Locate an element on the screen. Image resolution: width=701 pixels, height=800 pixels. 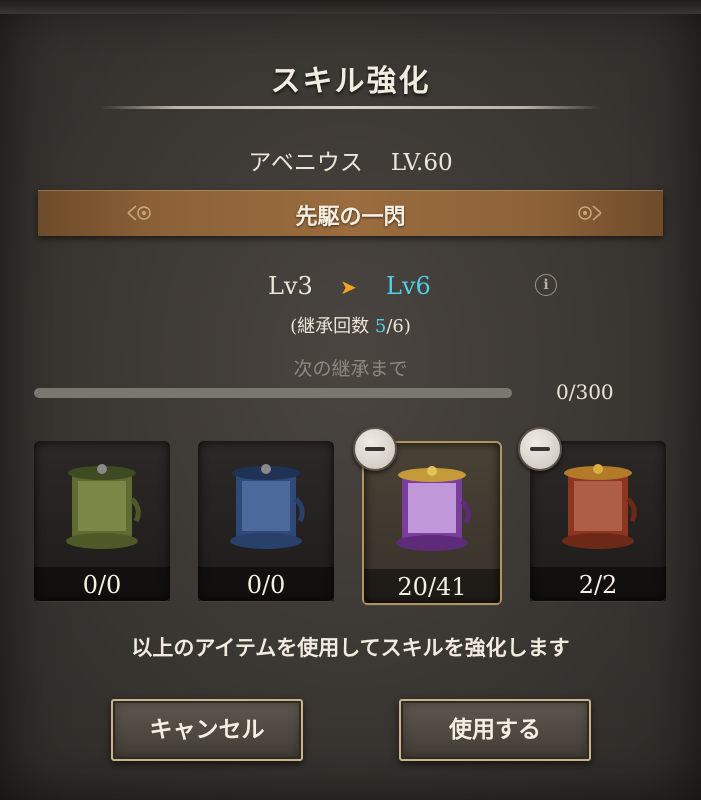
dialog-title: スキル強化 is located at coordinates (350, 81).